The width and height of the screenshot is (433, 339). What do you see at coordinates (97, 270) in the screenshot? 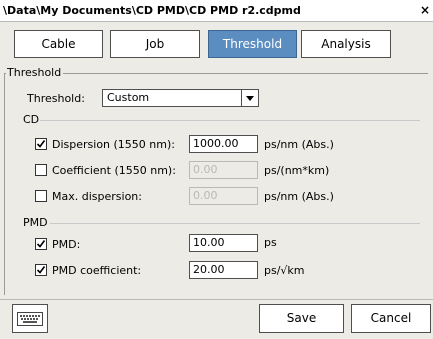
I see `pmd-coefficient-label: PMD coefficient:` at bounding box center [97, 270].